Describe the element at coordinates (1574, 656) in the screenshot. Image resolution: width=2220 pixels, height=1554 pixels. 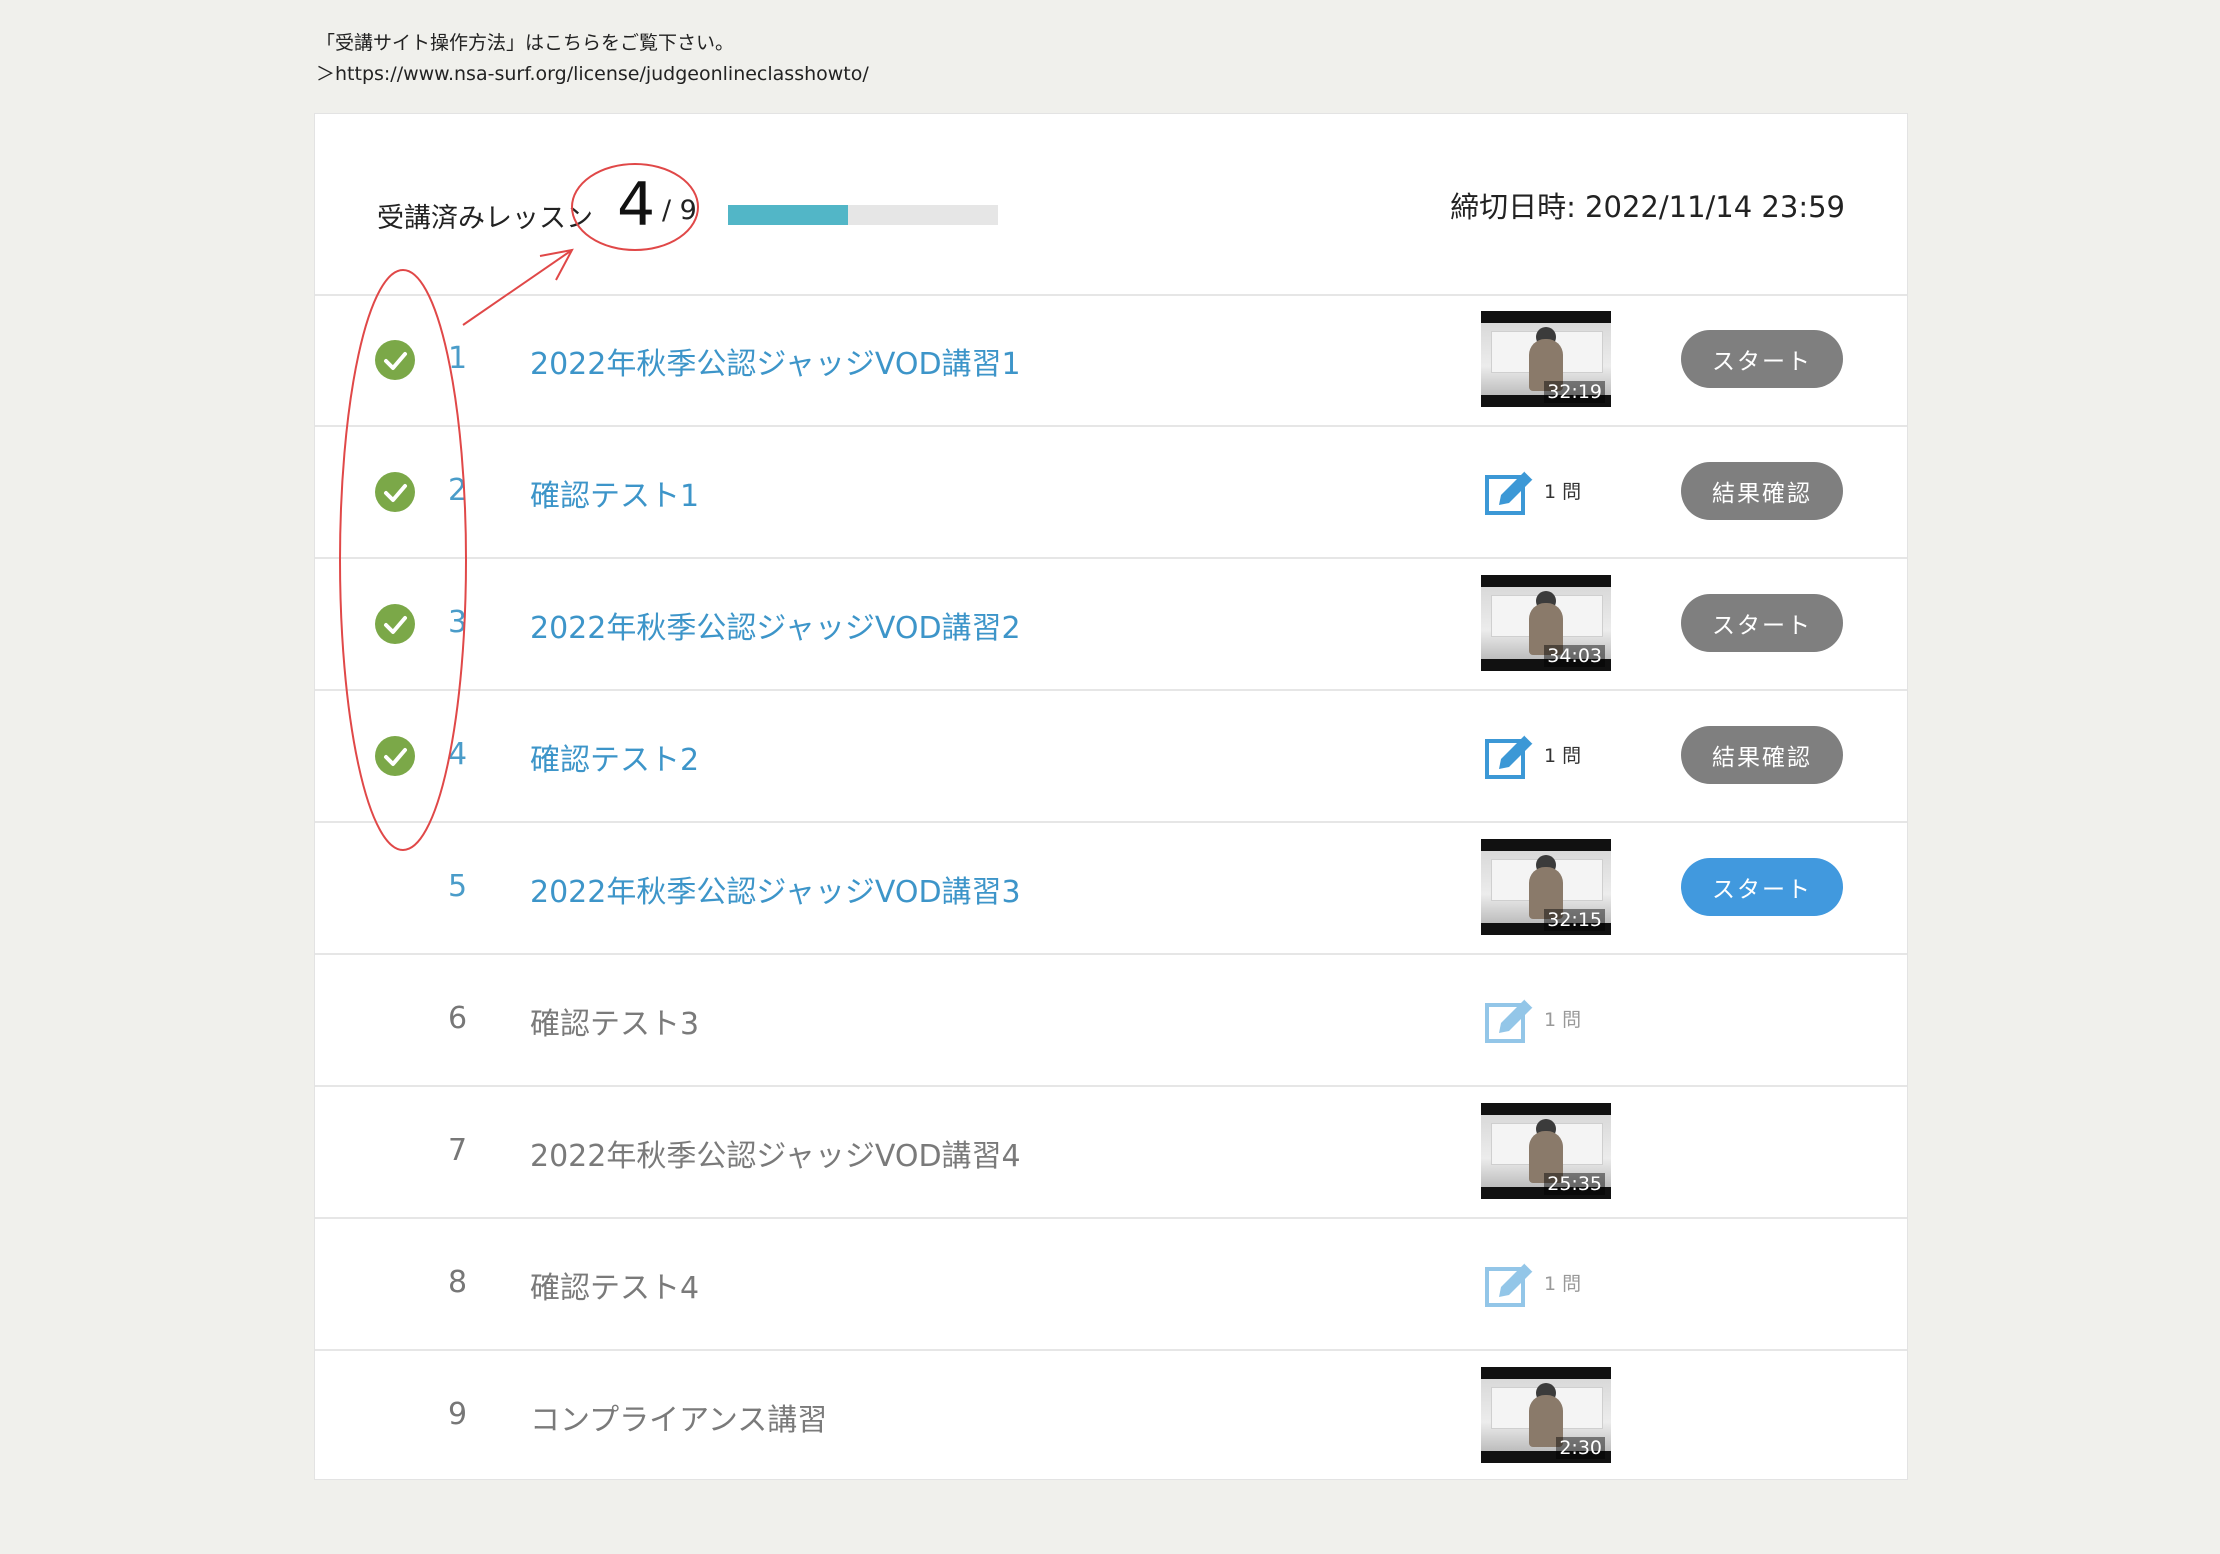
I see `video-duration: 34:03` at that location.